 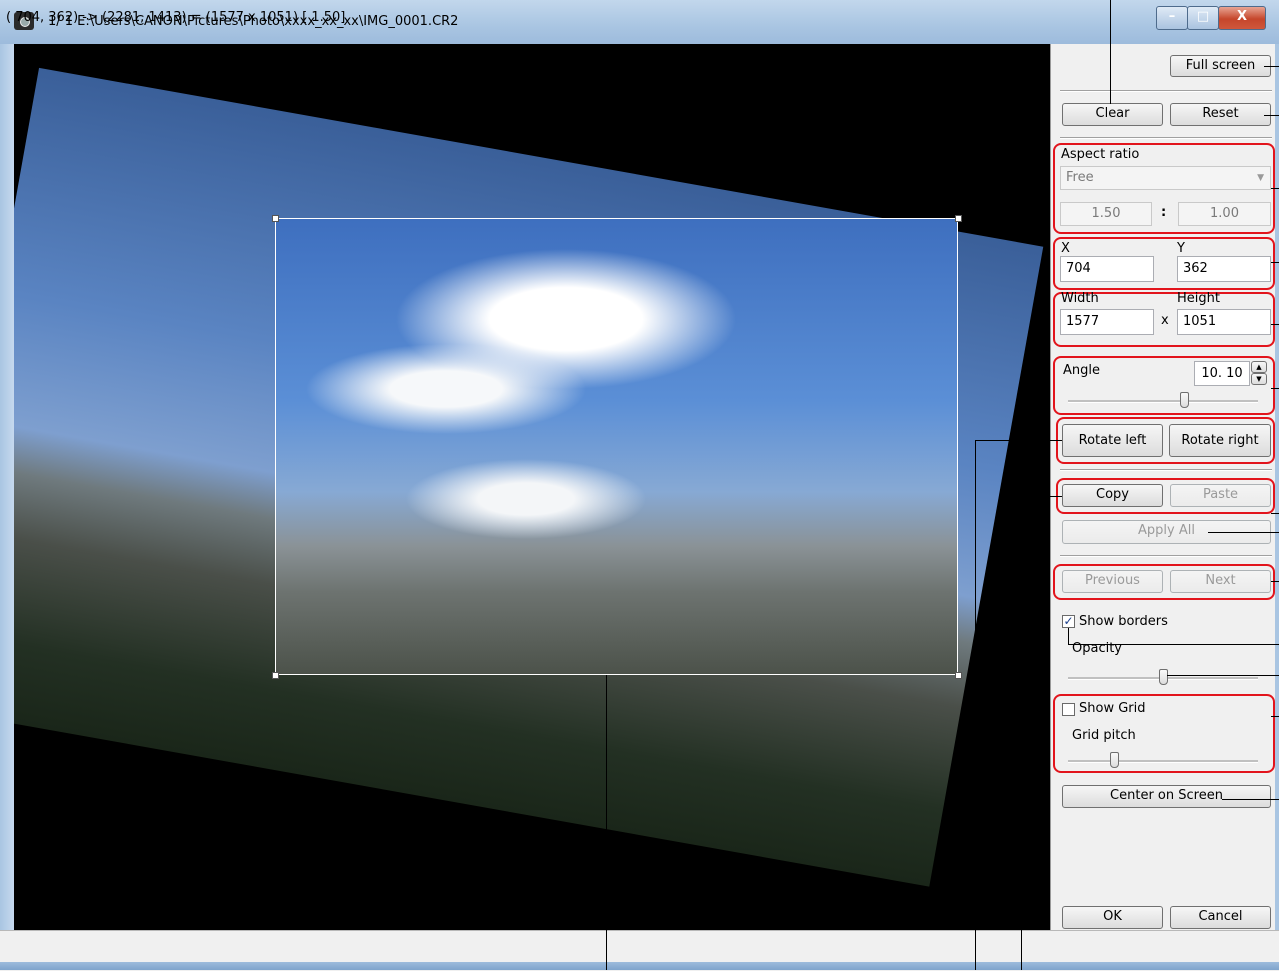 I want to click on grid-pitch-label: Grid pitch, so click(x=1104, y=735).